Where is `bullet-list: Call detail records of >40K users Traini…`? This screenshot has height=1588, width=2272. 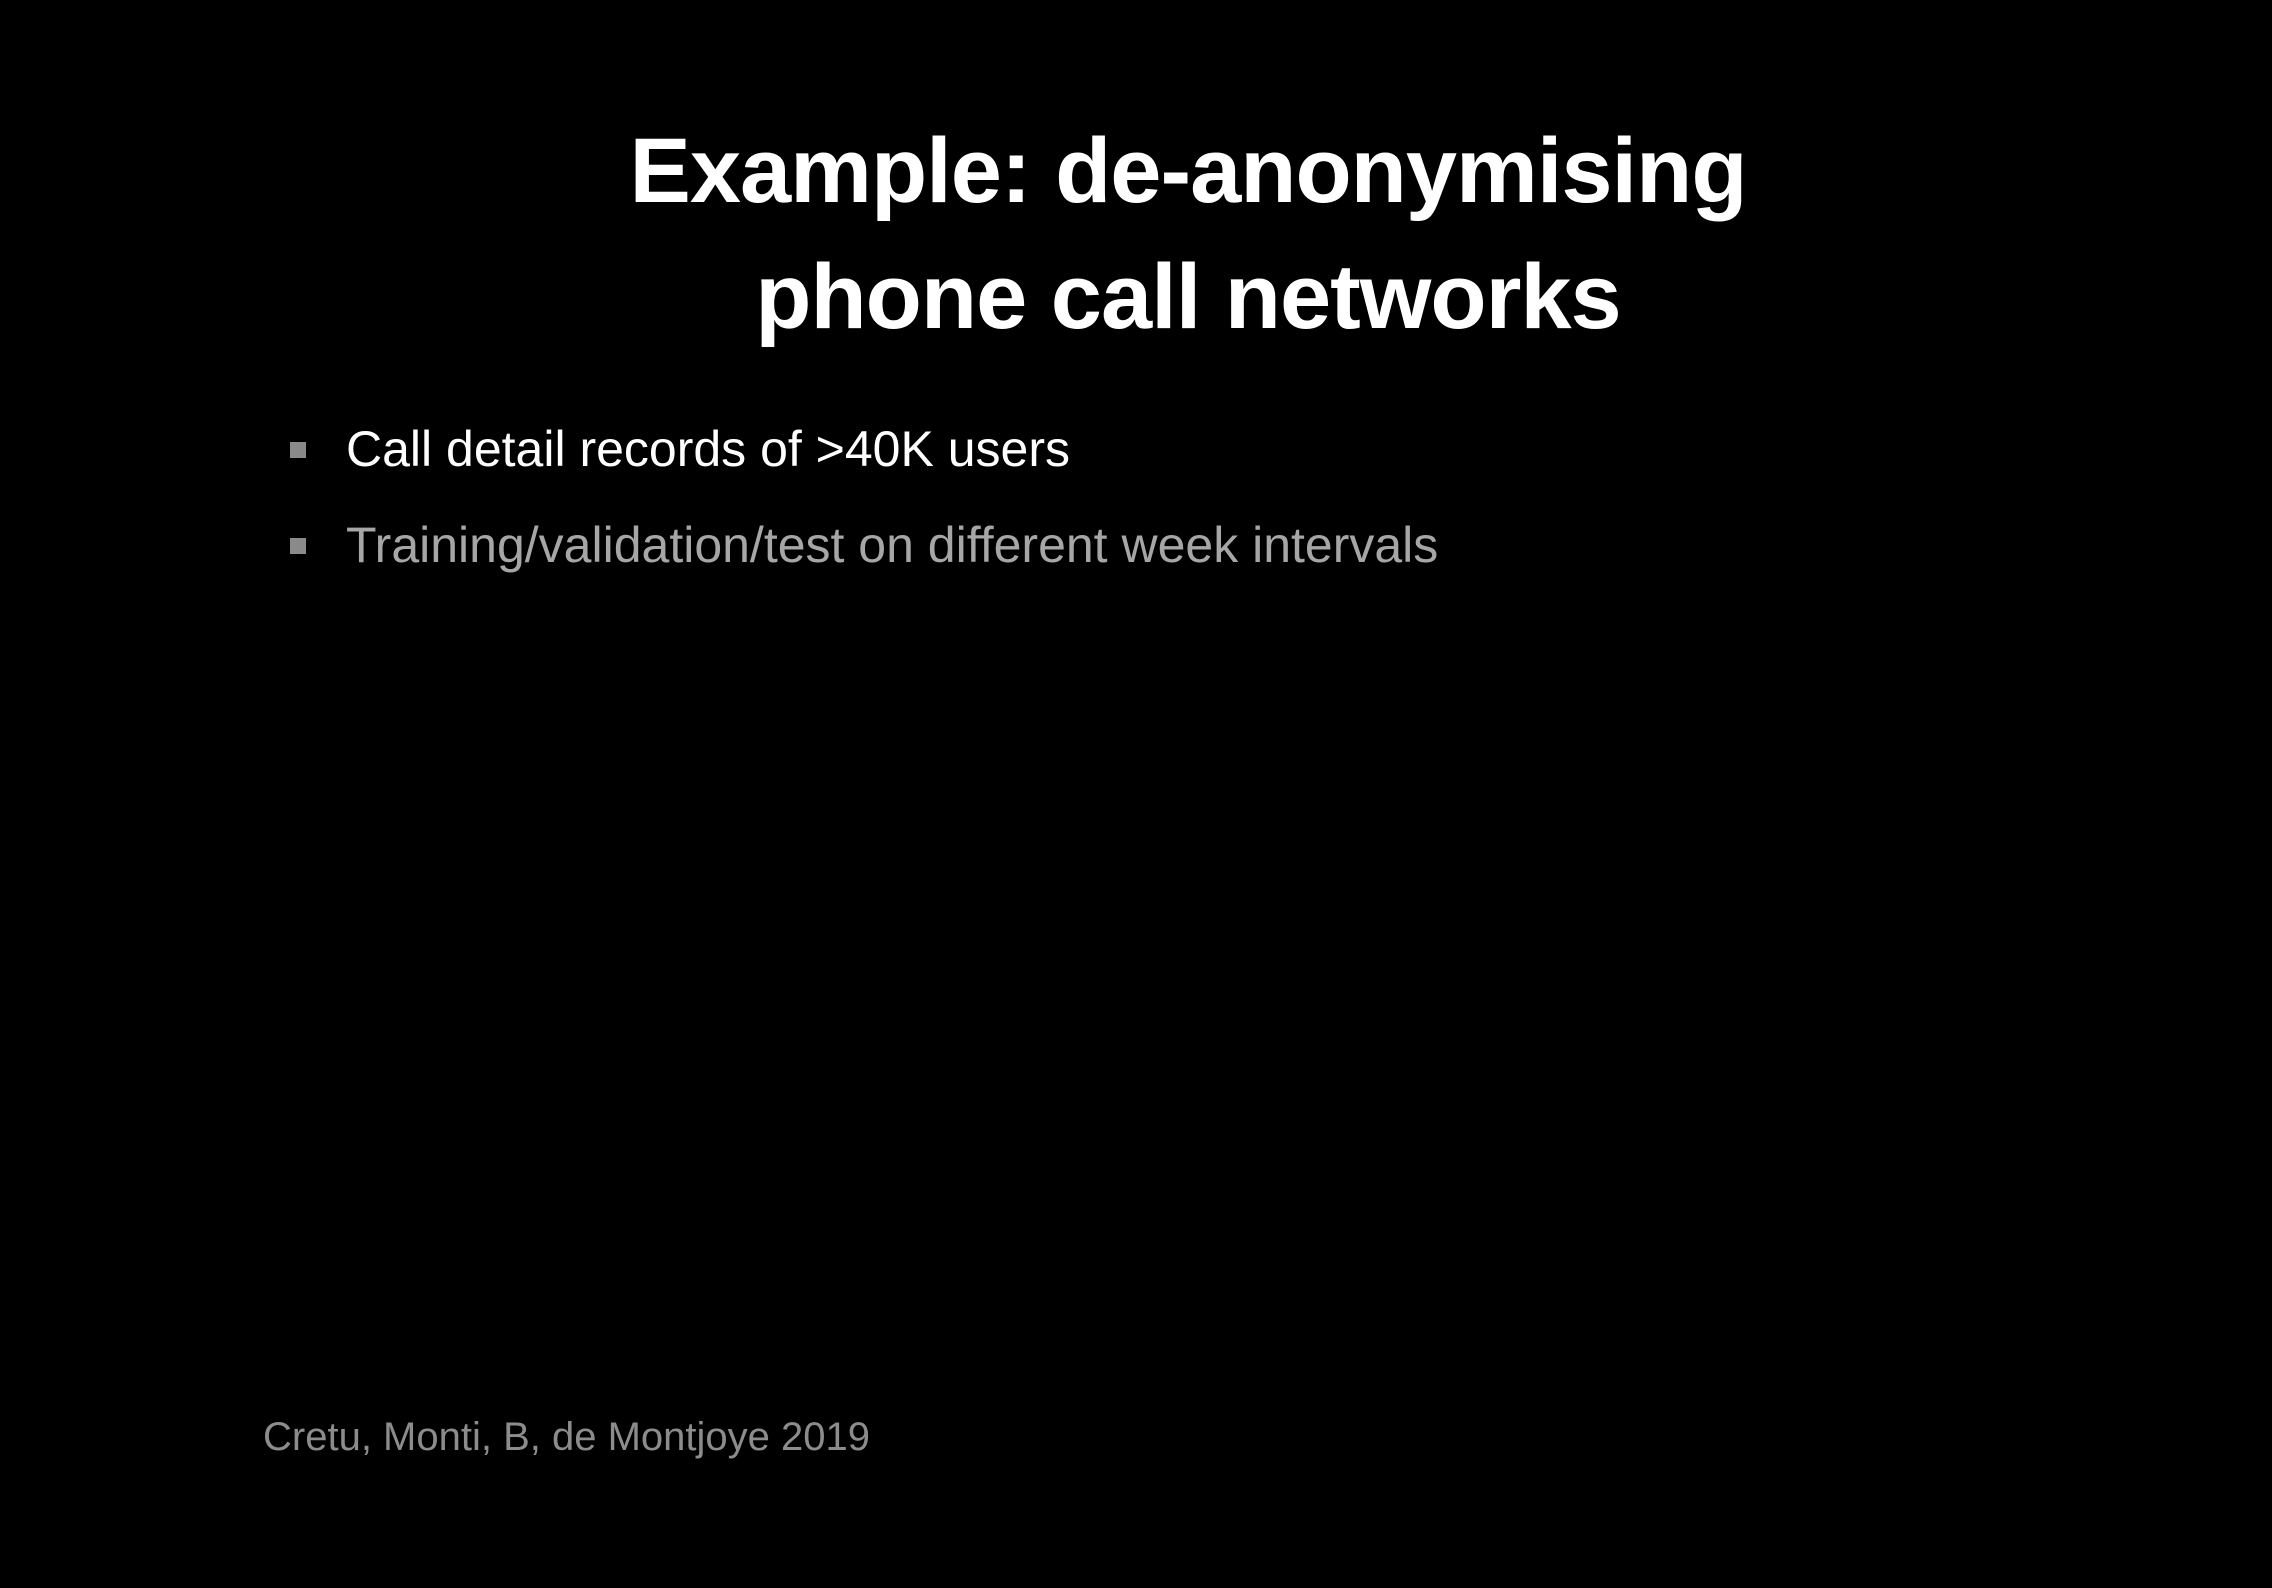 bullet-list: Call detail records of >40K users Traini… is located at coordinates (1188, 510).